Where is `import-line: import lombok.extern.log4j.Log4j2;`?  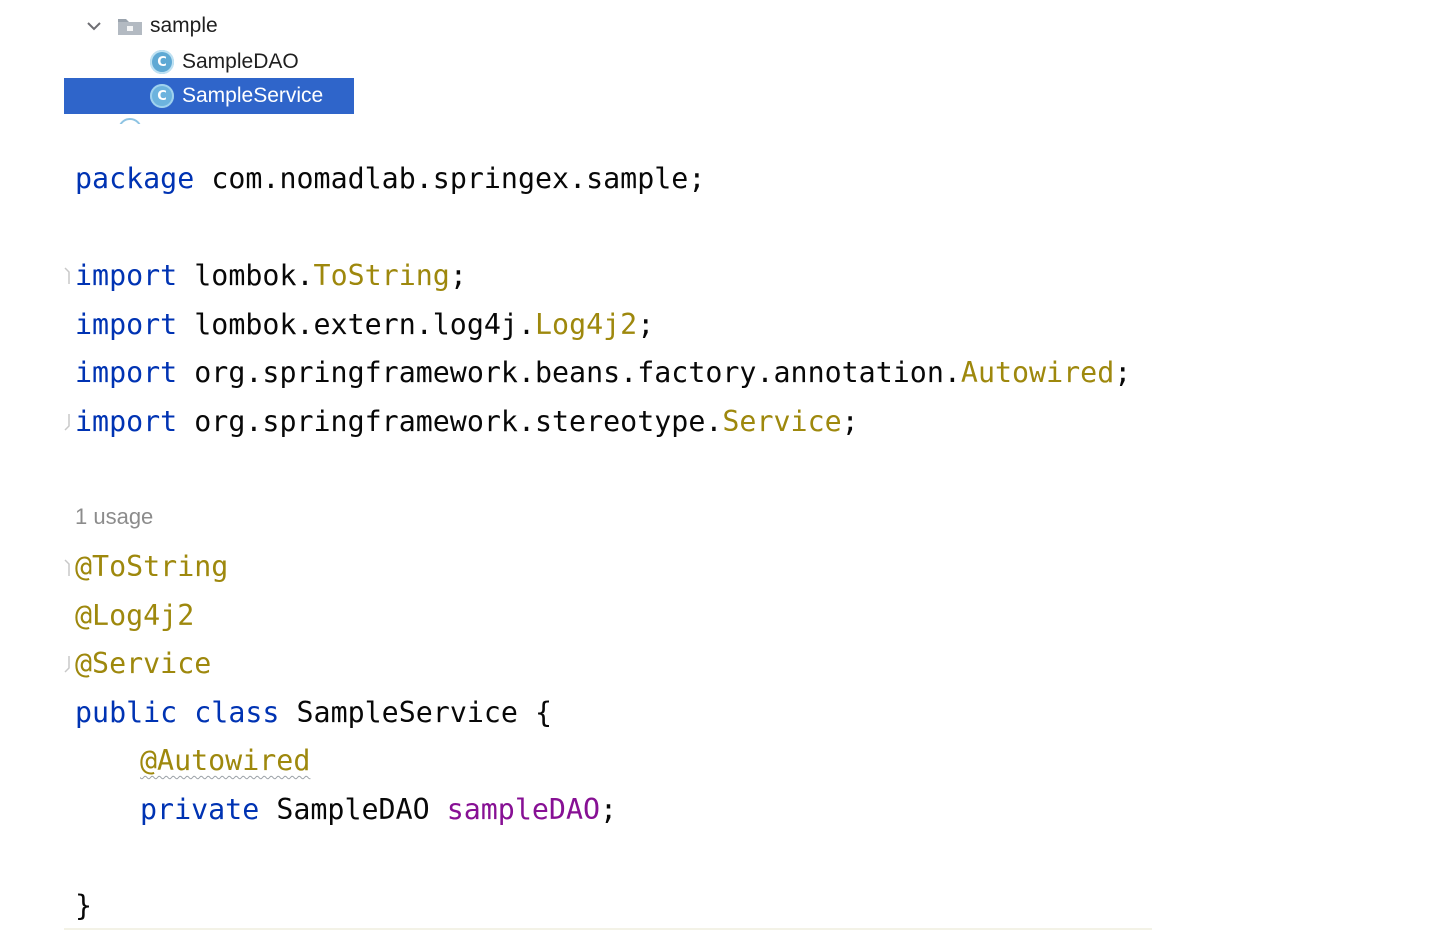
import-line: import lombok.extern.log4j.Log4j2; is located at coordinates (364, 325).